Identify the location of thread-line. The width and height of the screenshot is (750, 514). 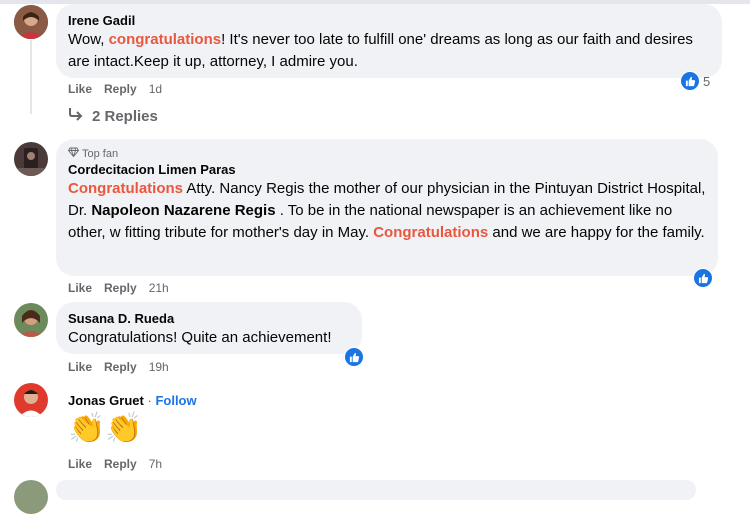
(31, 77).